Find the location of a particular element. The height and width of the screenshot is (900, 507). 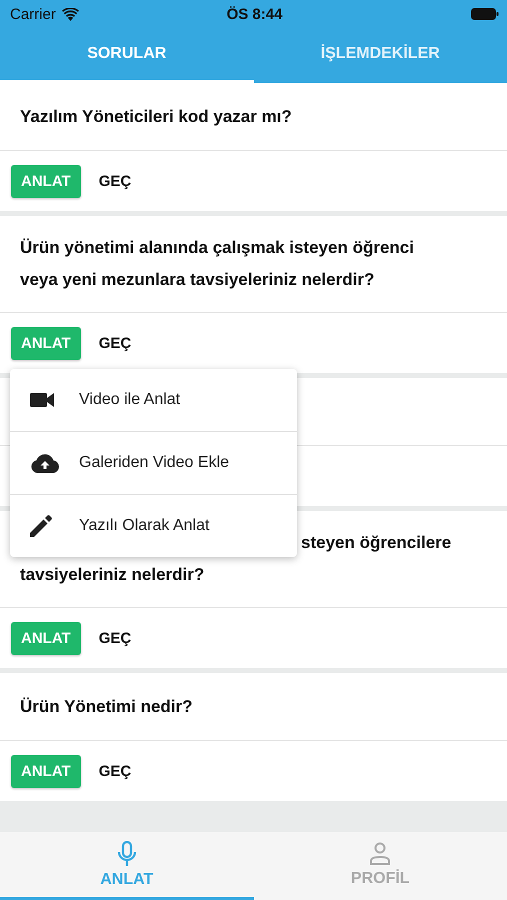

question-text: Ürün Yönetimi nedir? is located at coordinates (107, 707).